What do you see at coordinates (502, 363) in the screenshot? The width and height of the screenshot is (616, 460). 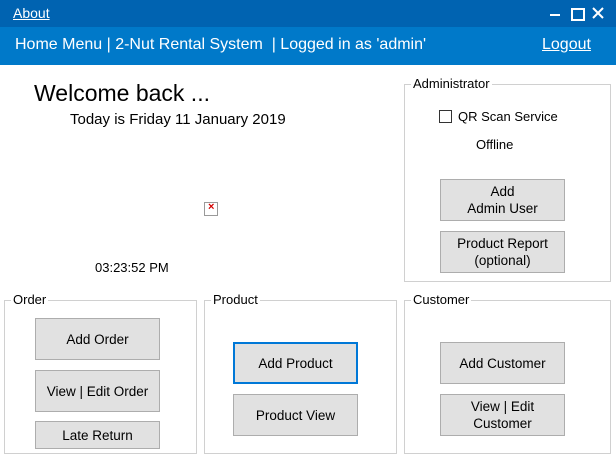 I see `add-customer-button: Add Customer` at bounding box center [502, 363].